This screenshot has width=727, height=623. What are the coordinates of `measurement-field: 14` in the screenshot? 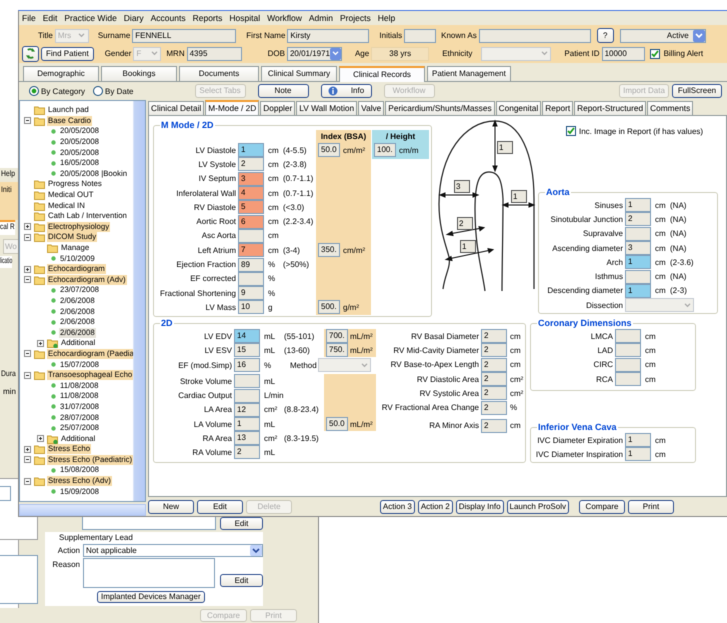 It's located at (247, 336).